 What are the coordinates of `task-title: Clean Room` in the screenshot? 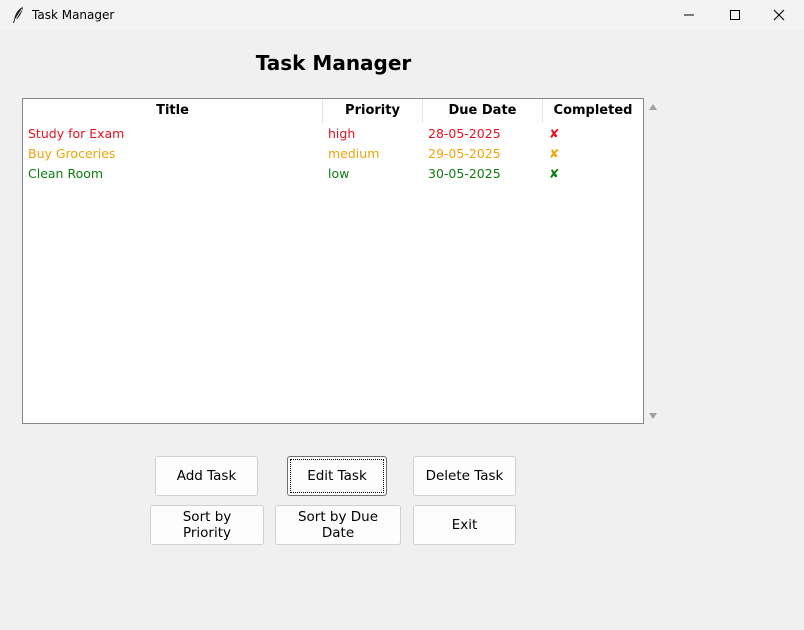 It's located at (66, 173).